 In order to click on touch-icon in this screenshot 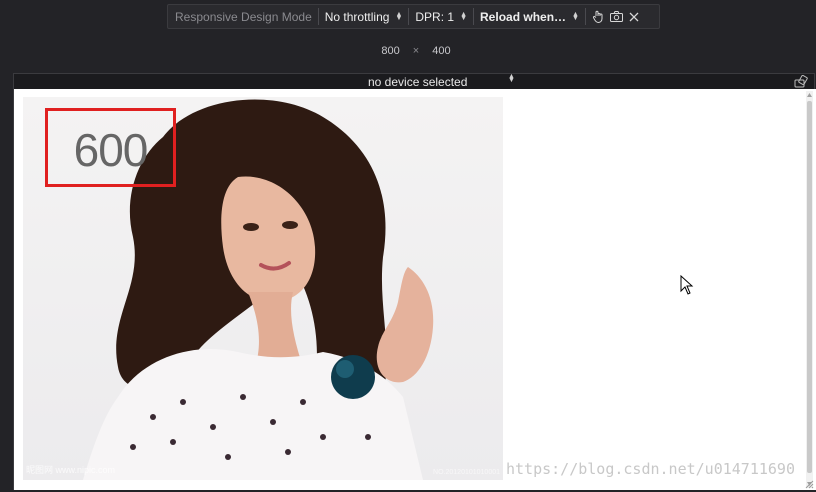, I will do `click(598, 16)`.